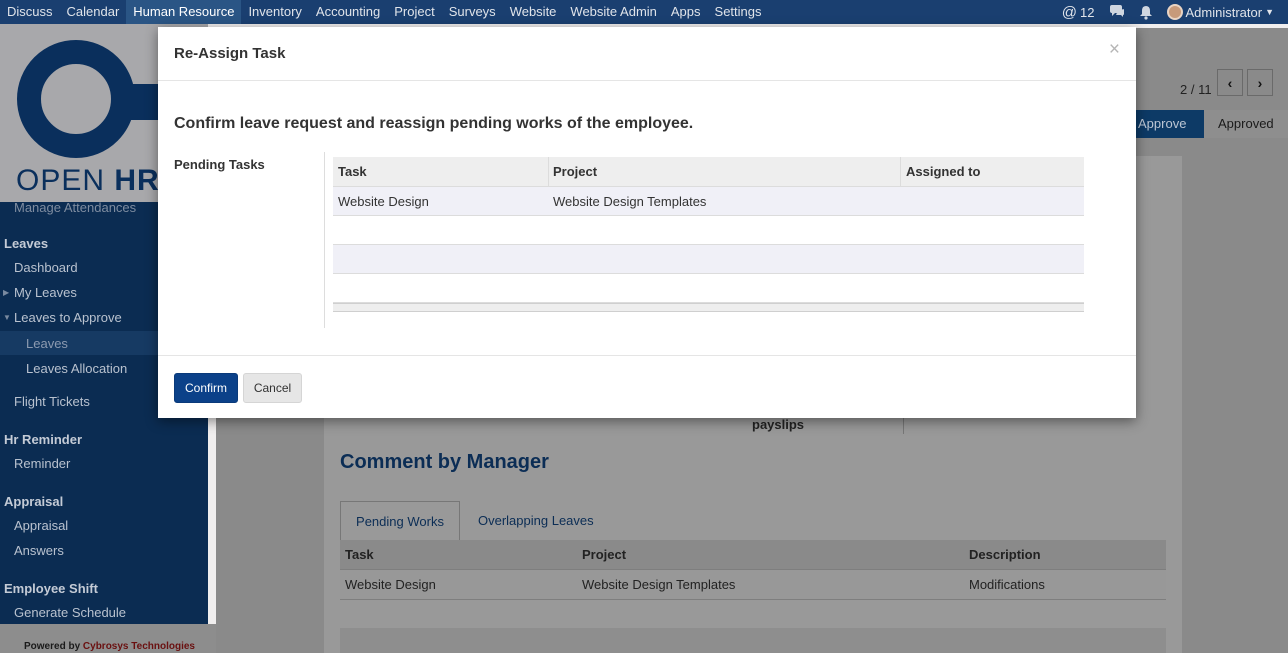 This screenshot has height=653, width=1288. I want to click on user-menu: Administrator ▼, so click(1220, 12).